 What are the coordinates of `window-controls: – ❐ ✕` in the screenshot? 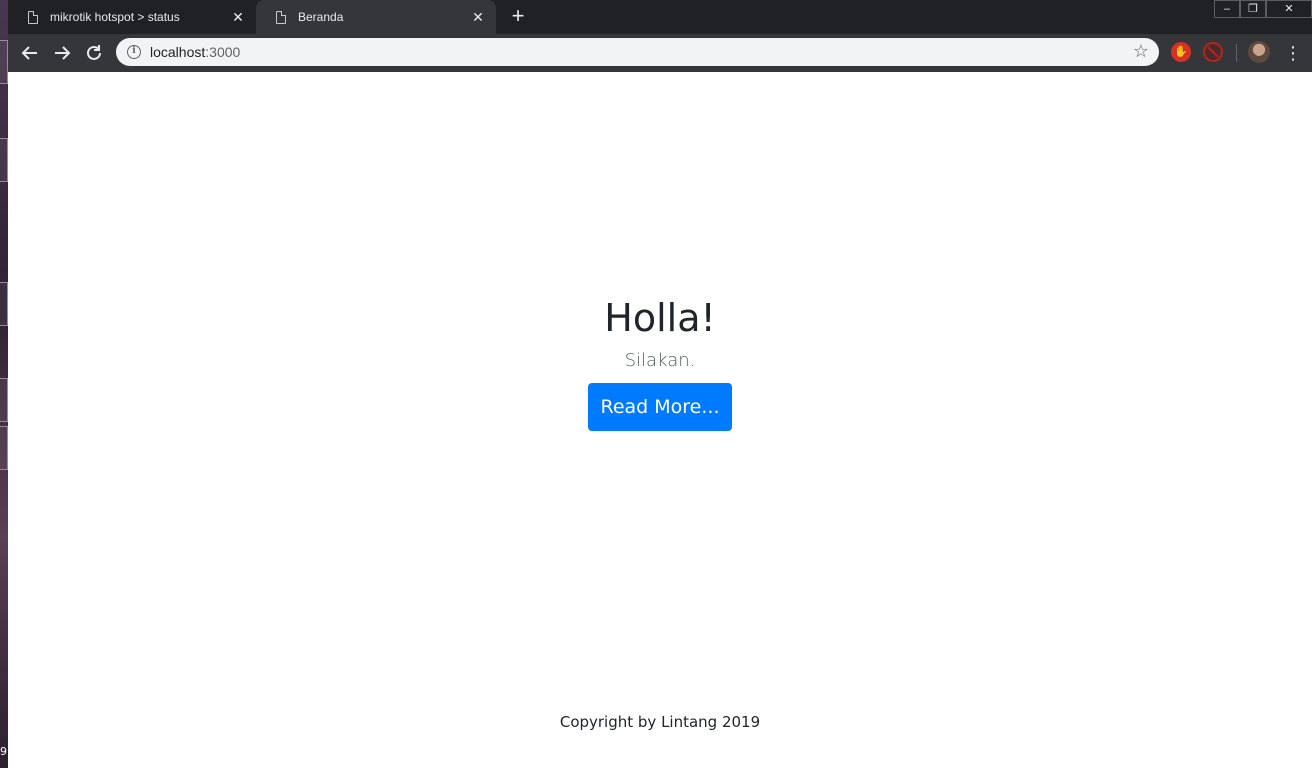 It's located at (1263, 9).